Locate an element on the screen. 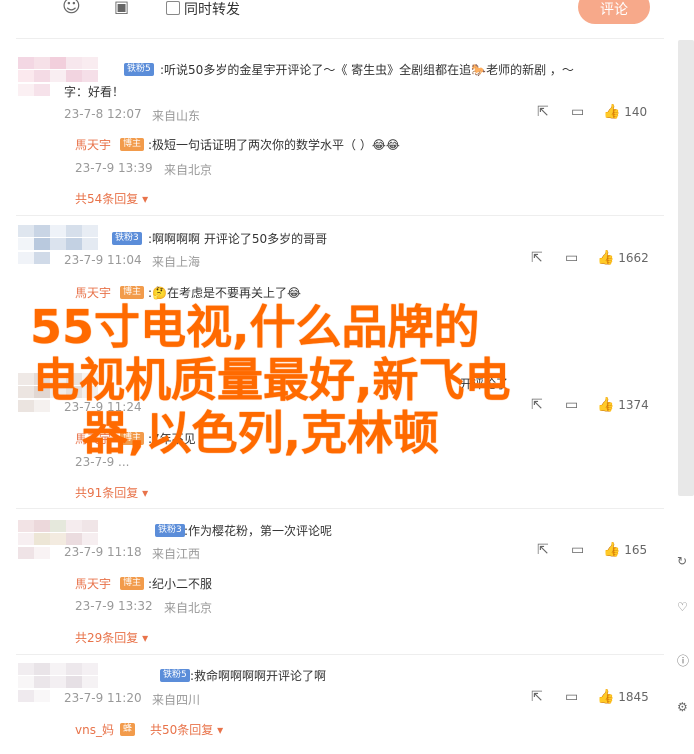  forward-label: 同时转发 is located at coordinates (212, 10).